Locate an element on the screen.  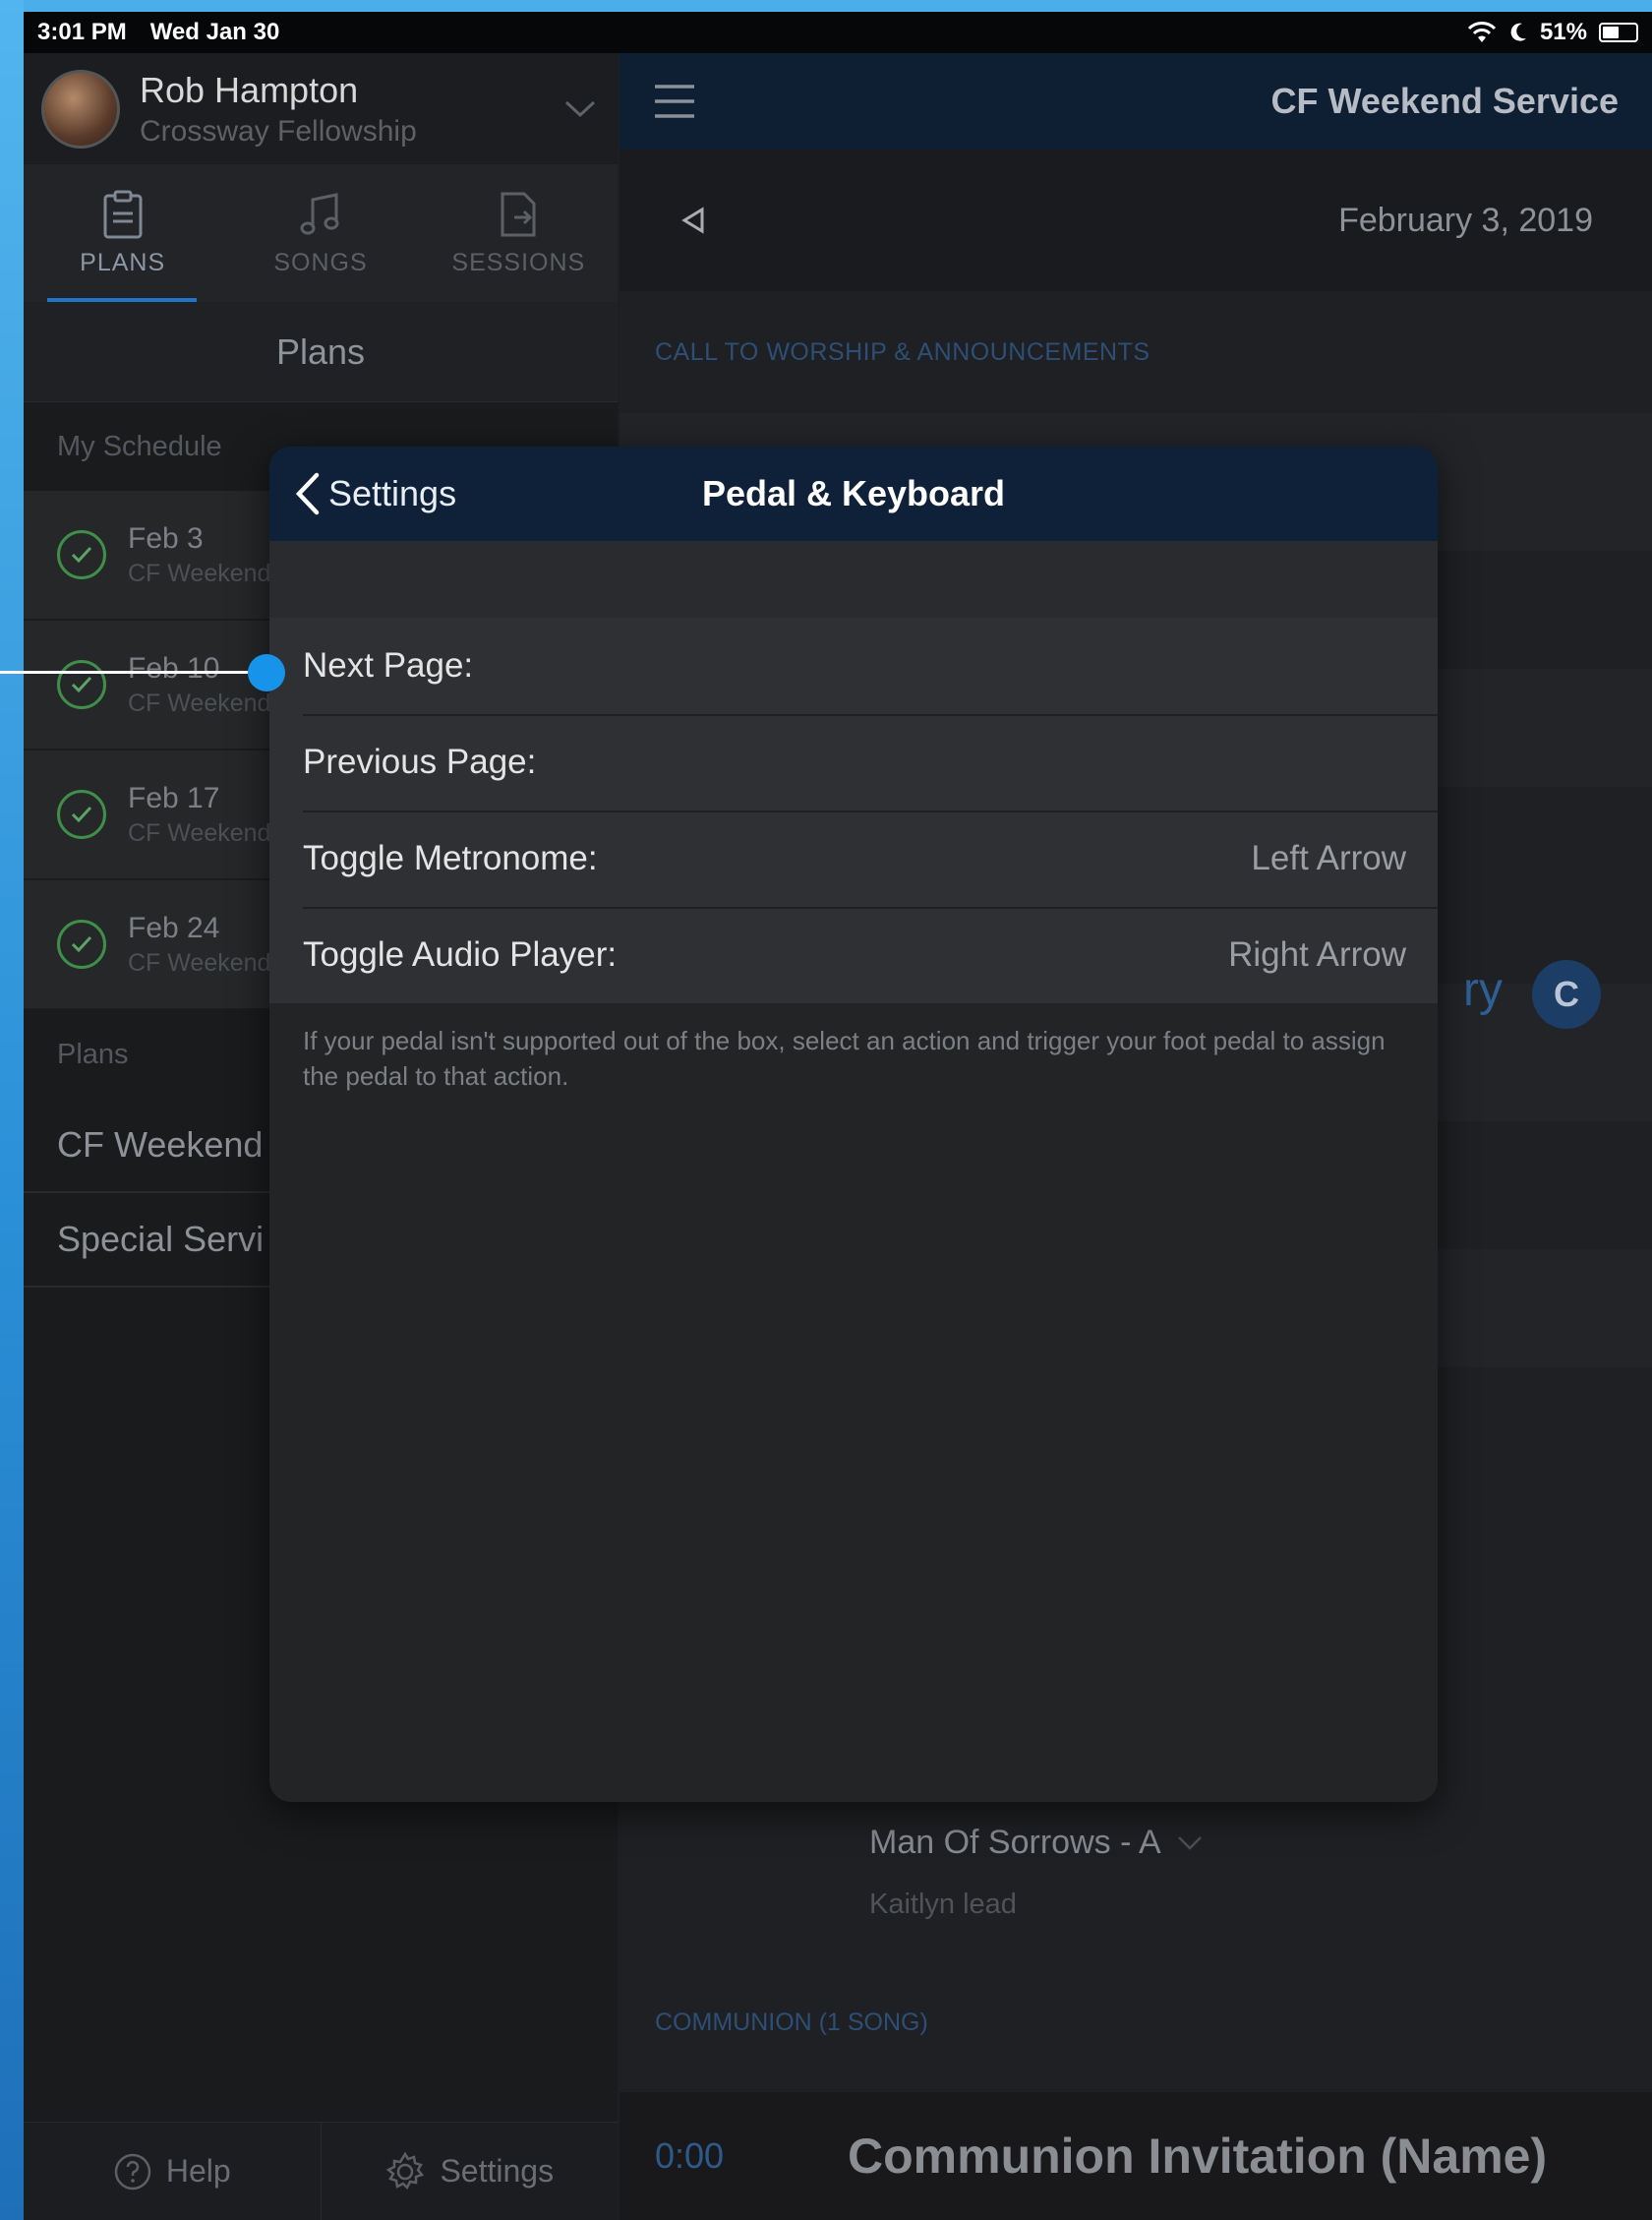
date-bar: February 3, 2019 is located at coordinates (1136, 220).